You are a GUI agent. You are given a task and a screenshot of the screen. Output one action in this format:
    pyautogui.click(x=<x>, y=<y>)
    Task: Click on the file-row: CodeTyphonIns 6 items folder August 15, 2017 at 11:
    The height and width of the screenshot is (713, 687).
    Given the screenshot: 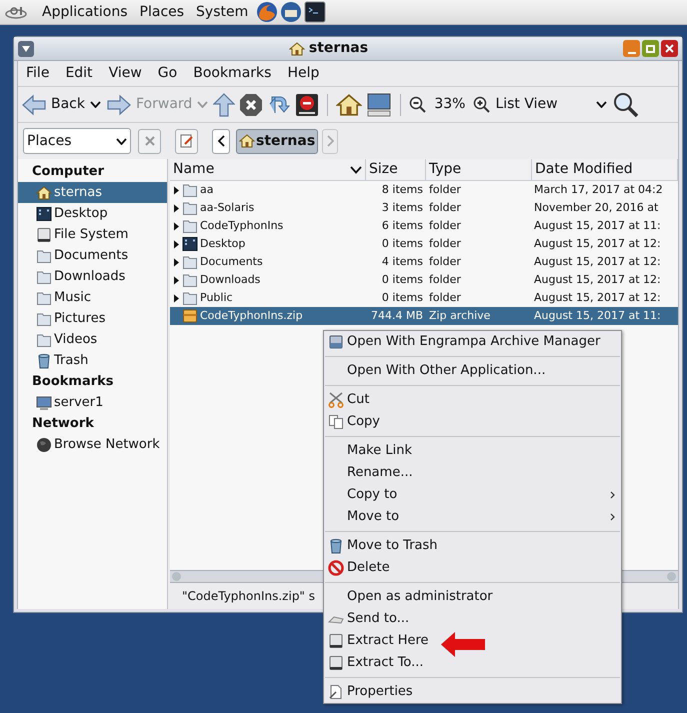 What is the action you would take?
    pyautogui.click(x=424, y=226)
    